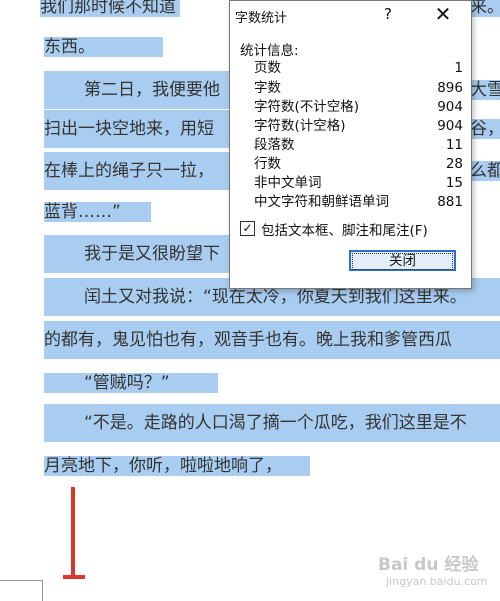 Image resolution: width=500 pixels, height=601 pixels. What do you see at coordinates (247, 228) in the screenshot?
I see `include-textbox-checkbox: ✓` at bounding box center [247, 228].